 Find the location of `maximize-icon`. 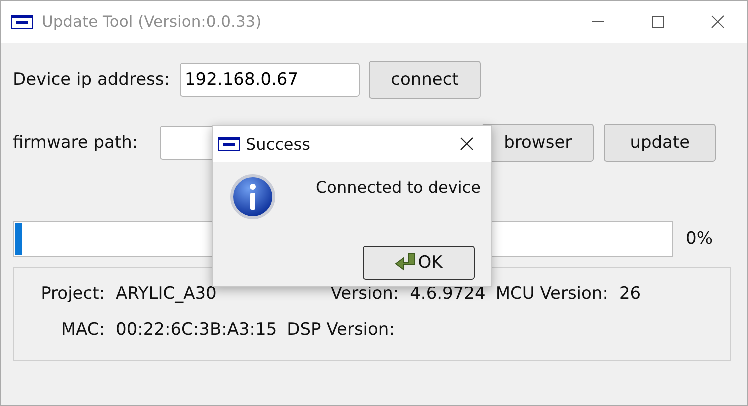

maximize-icon is located at coordinates (658, 22).